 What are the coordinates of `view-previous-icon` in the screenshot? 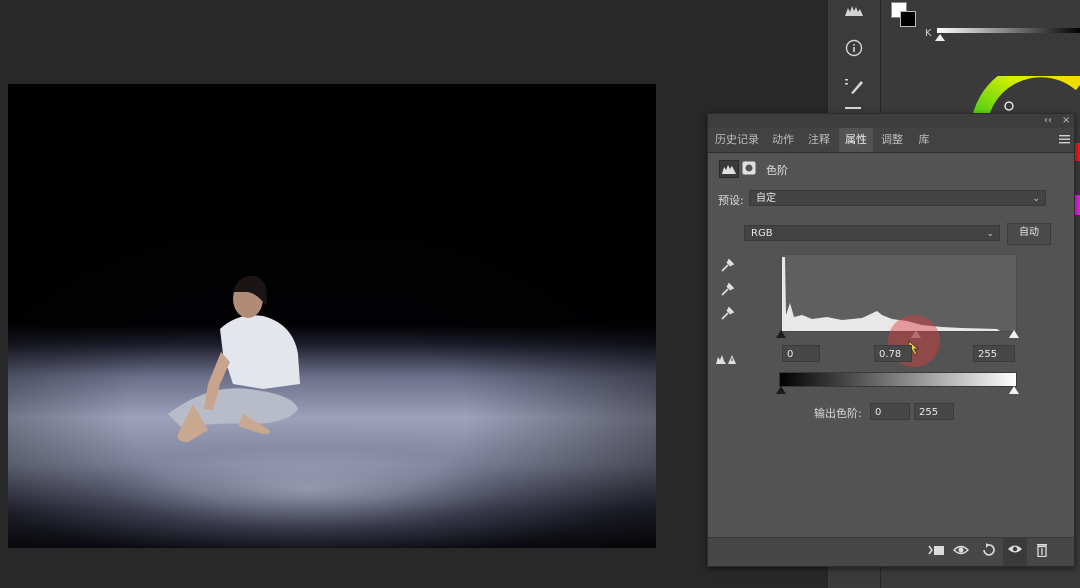 It's located at (962, 552).